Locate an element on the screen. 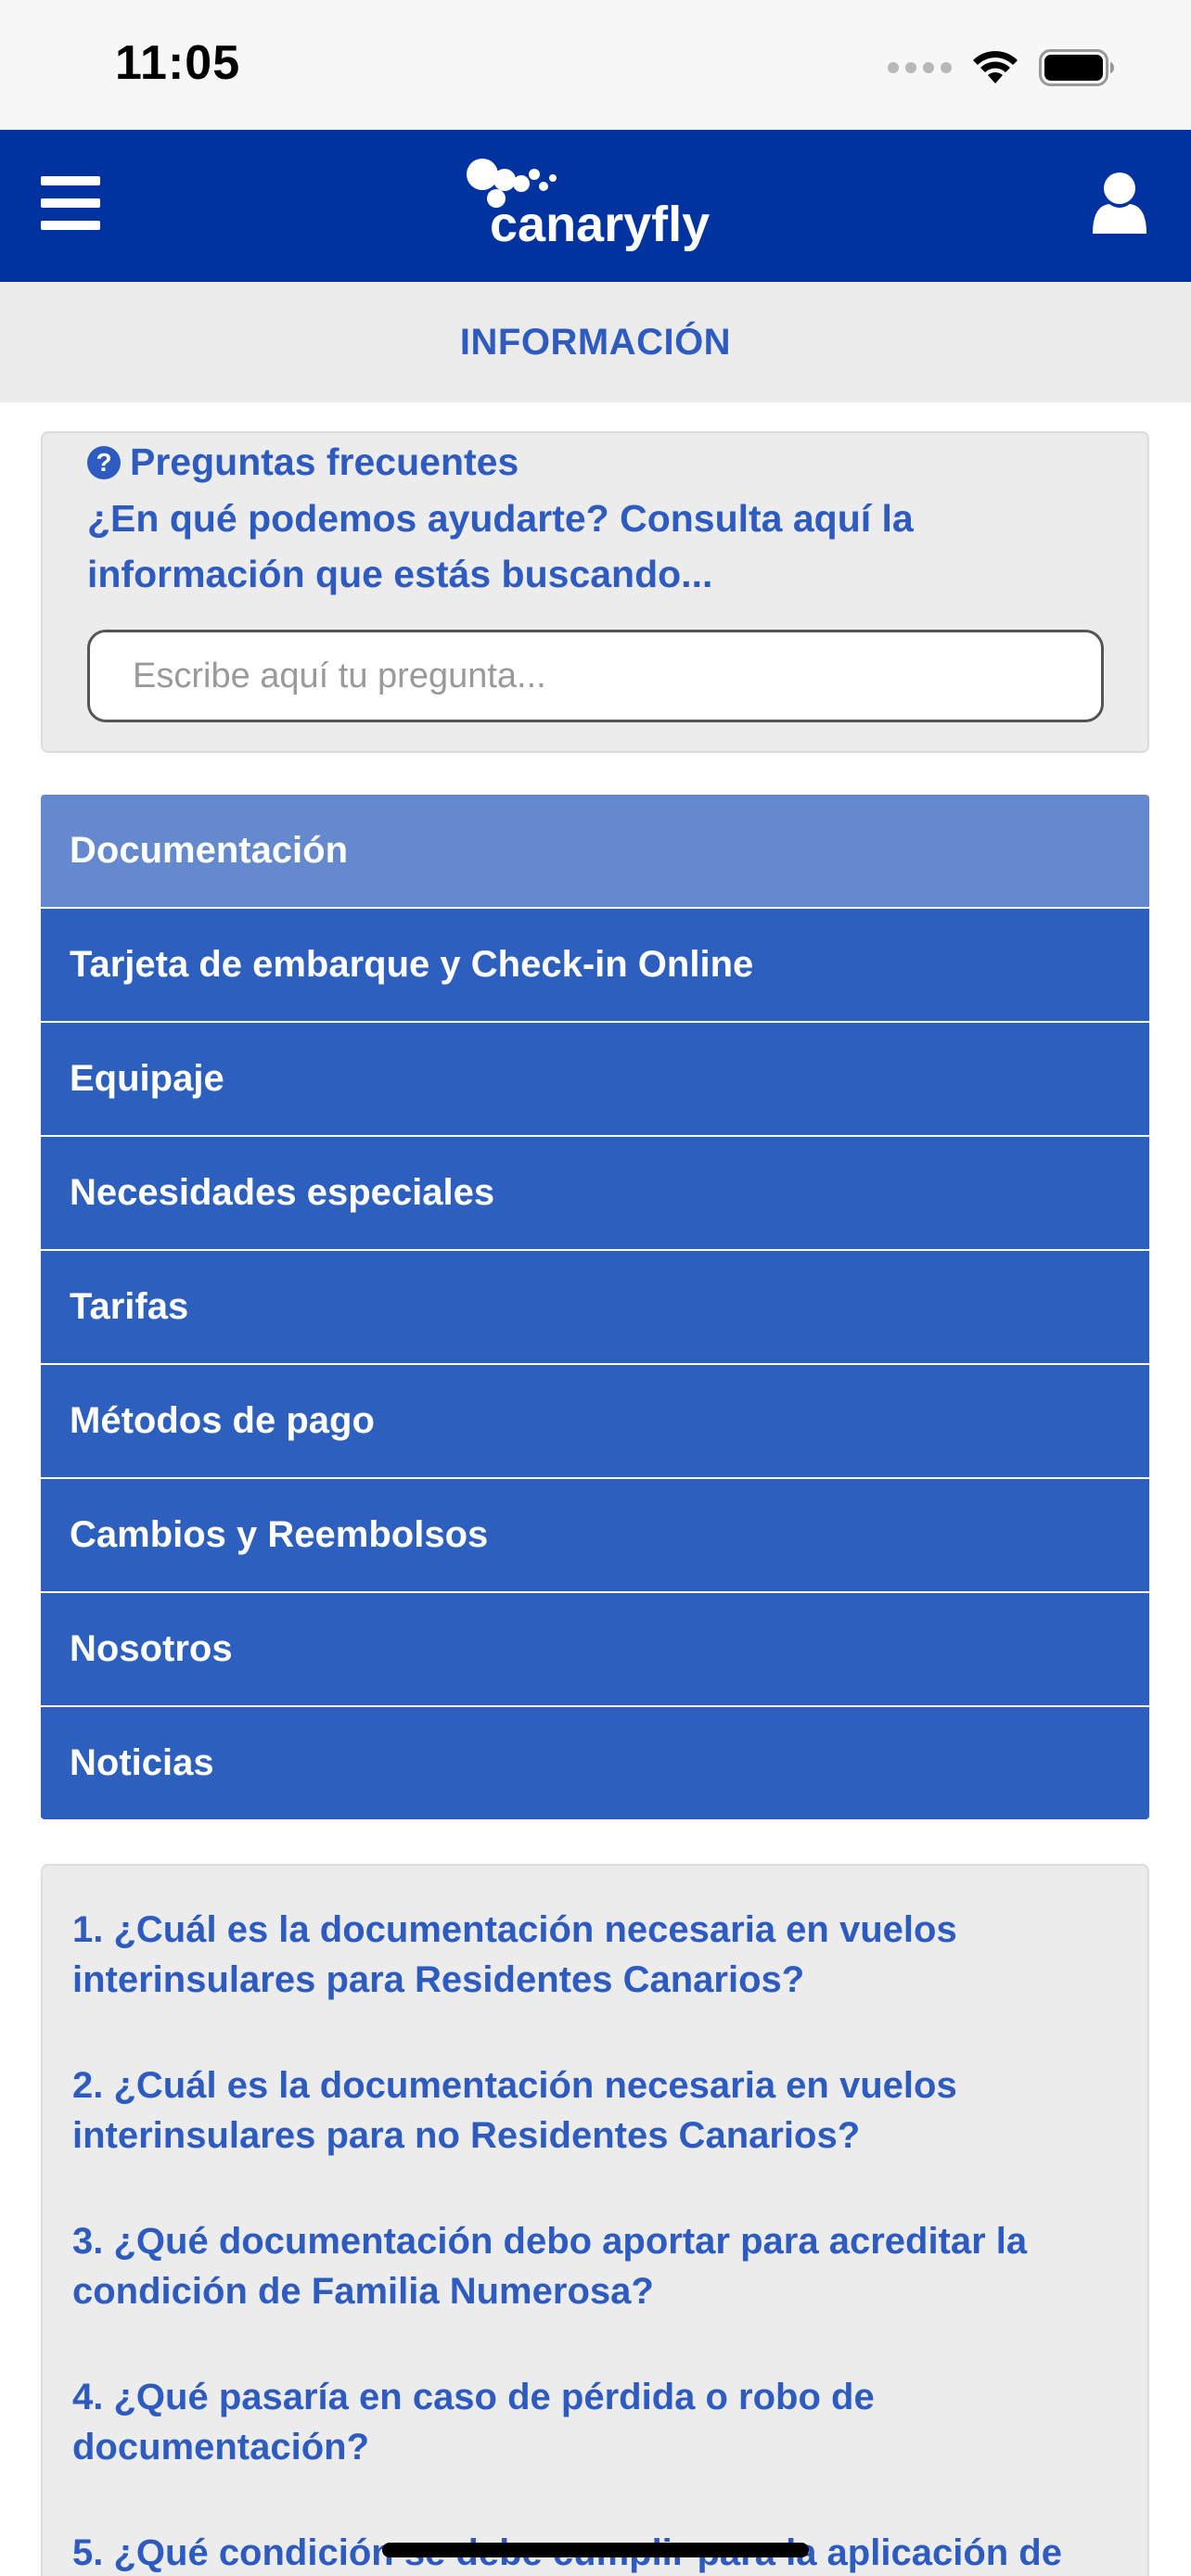  category-item: Tarjeta de embarque y Check-in Online is located at coordinates (595, 966).